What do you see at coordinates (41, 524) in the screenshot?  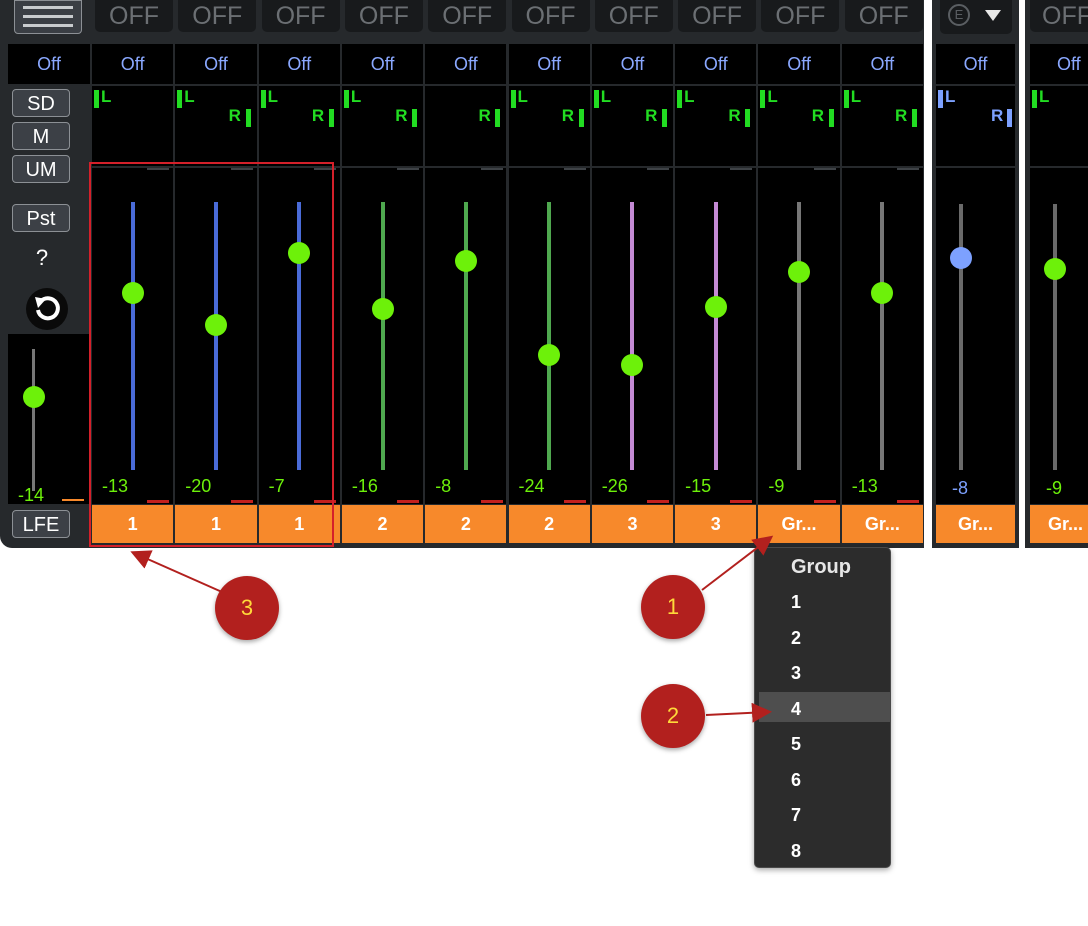 I see `lfe-button: LFE` at bounding box center [41, 524].